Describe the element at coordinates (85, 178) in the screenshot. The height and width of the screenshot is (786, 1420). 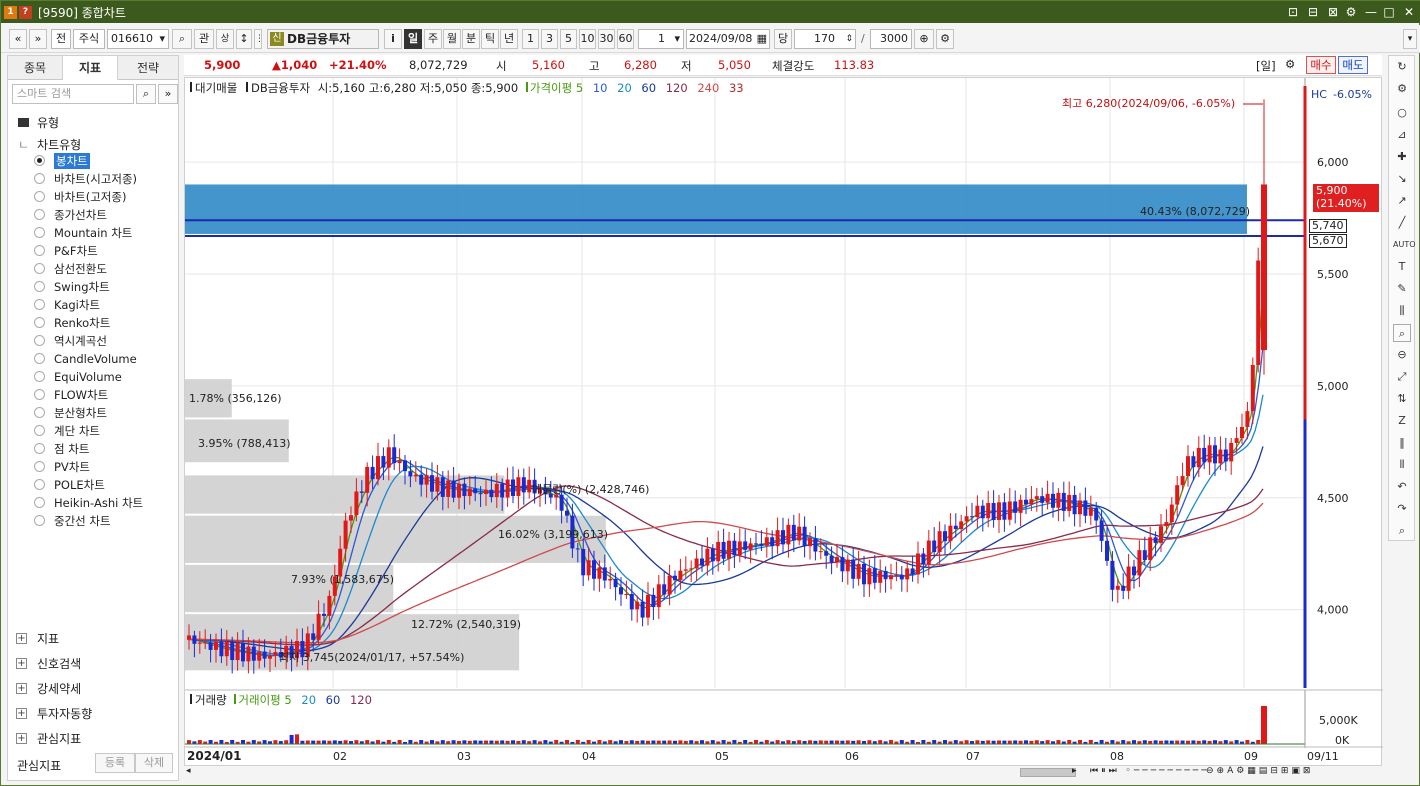
I see `chart-type-option: 바차트(시고저종)` at that location.